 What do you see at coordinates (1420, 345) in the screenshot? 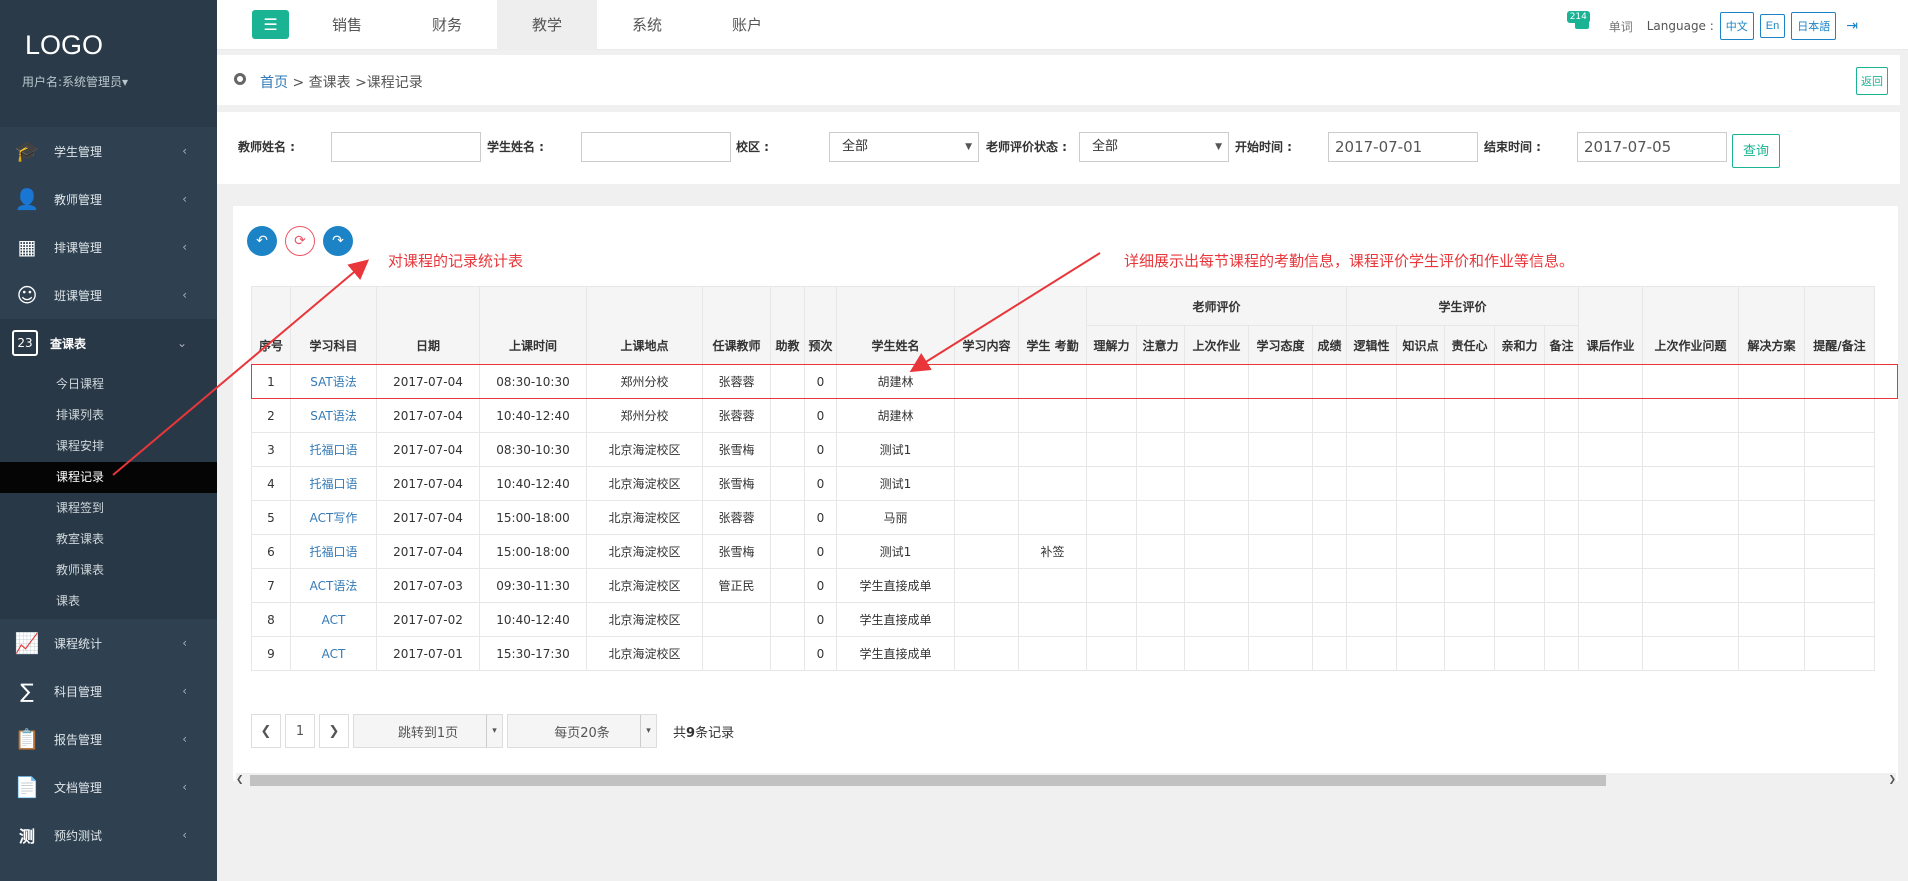
I see `column-header: 知识点` at bounding box center [1420, 345].